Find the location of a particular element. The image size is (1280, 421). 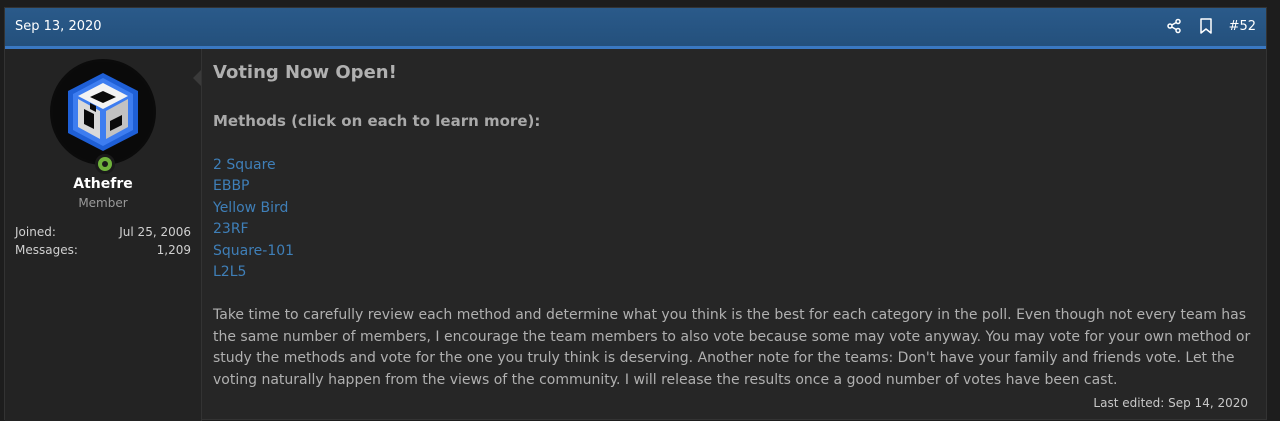

post-number-link: #52 is located at coordinates (1242, 26).